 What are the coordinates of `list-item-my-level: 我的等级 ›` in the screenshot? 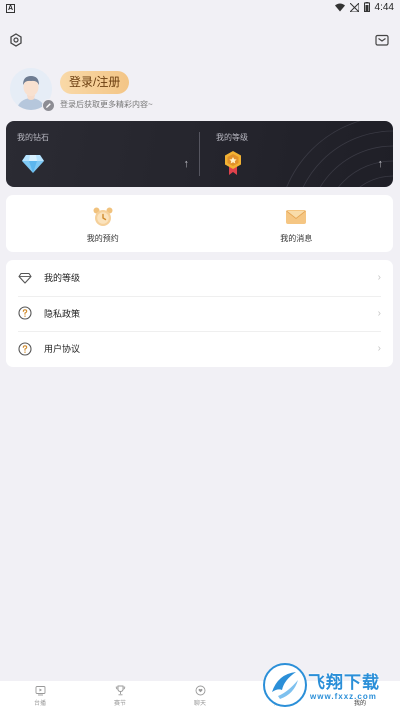 It's located at (199, 278).